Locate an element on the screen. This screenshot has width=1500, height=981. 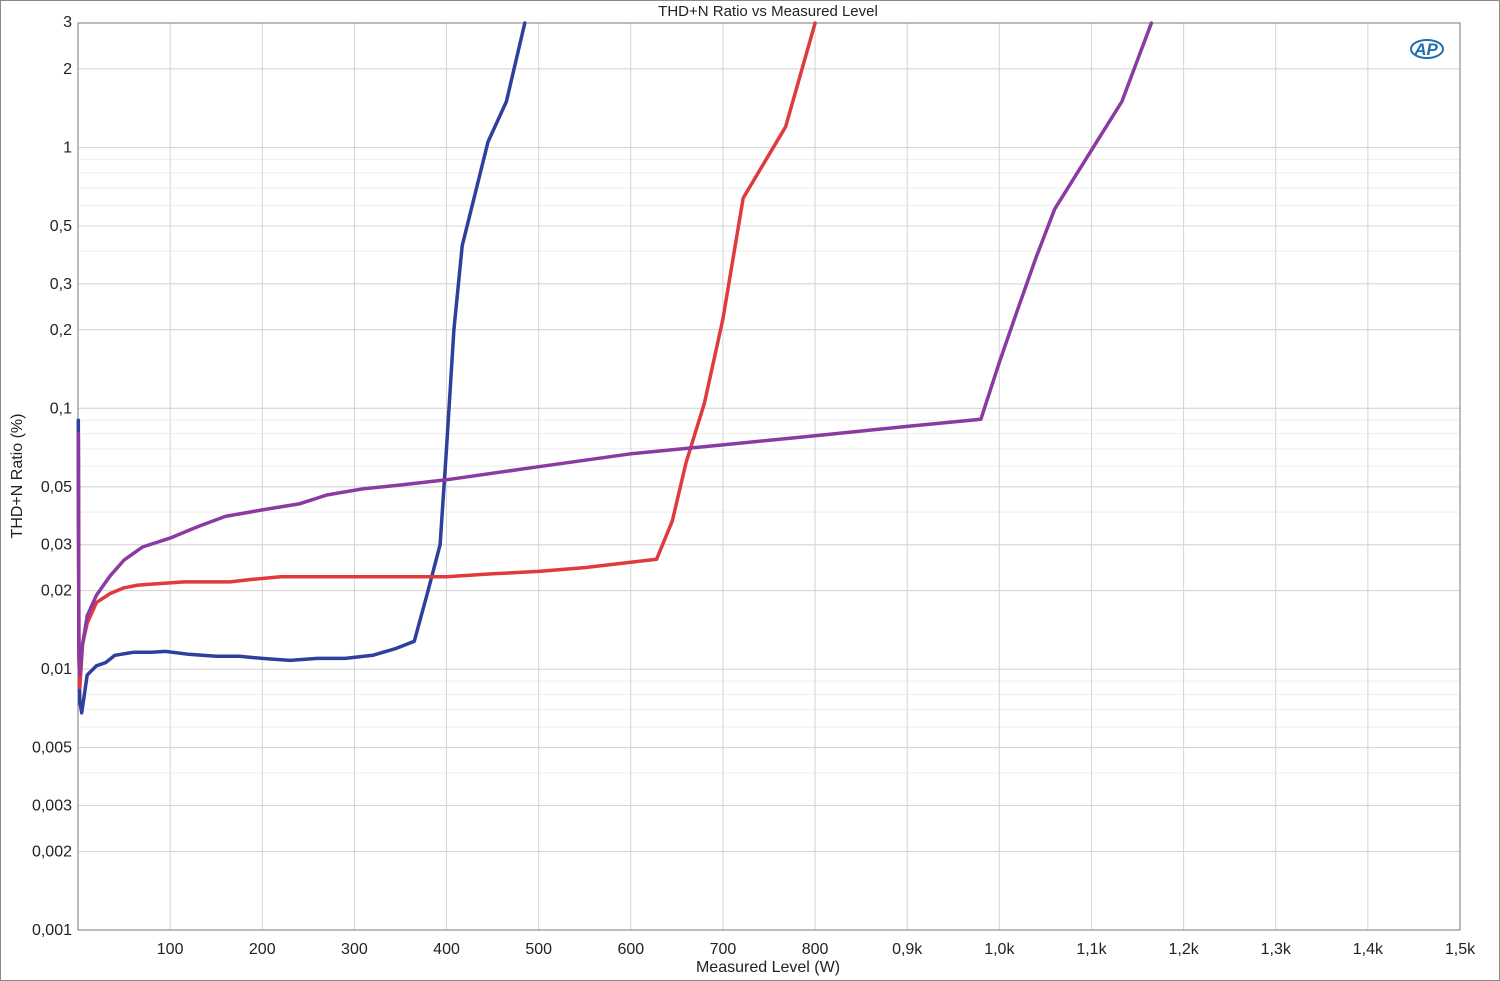
x-tick-label: 1,0k is located at coordinates (999, 949).